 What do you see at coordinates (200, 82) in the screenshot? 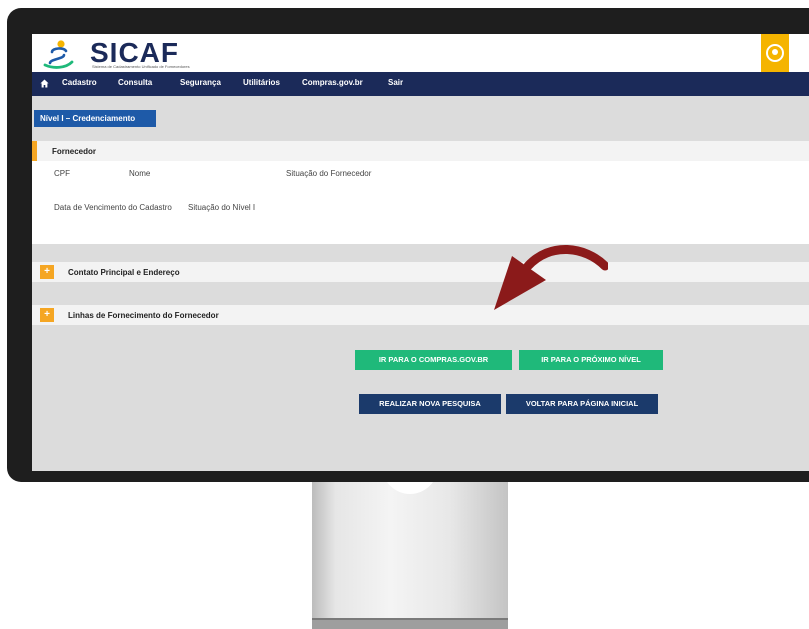
I see `nav-item-seguranca: Segurança` at bounding box center [200, 82].